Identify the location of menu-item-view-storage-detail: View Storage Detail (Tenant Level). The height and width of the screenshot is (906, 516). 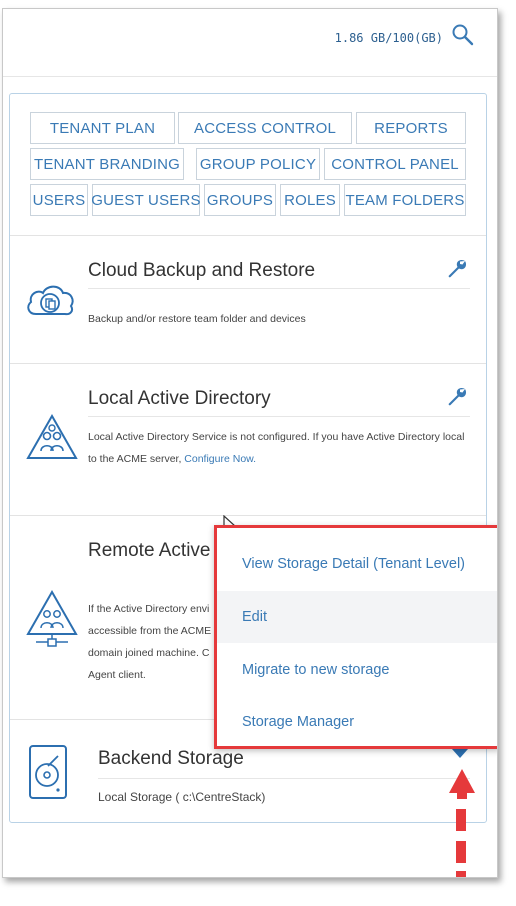
(357, 564).